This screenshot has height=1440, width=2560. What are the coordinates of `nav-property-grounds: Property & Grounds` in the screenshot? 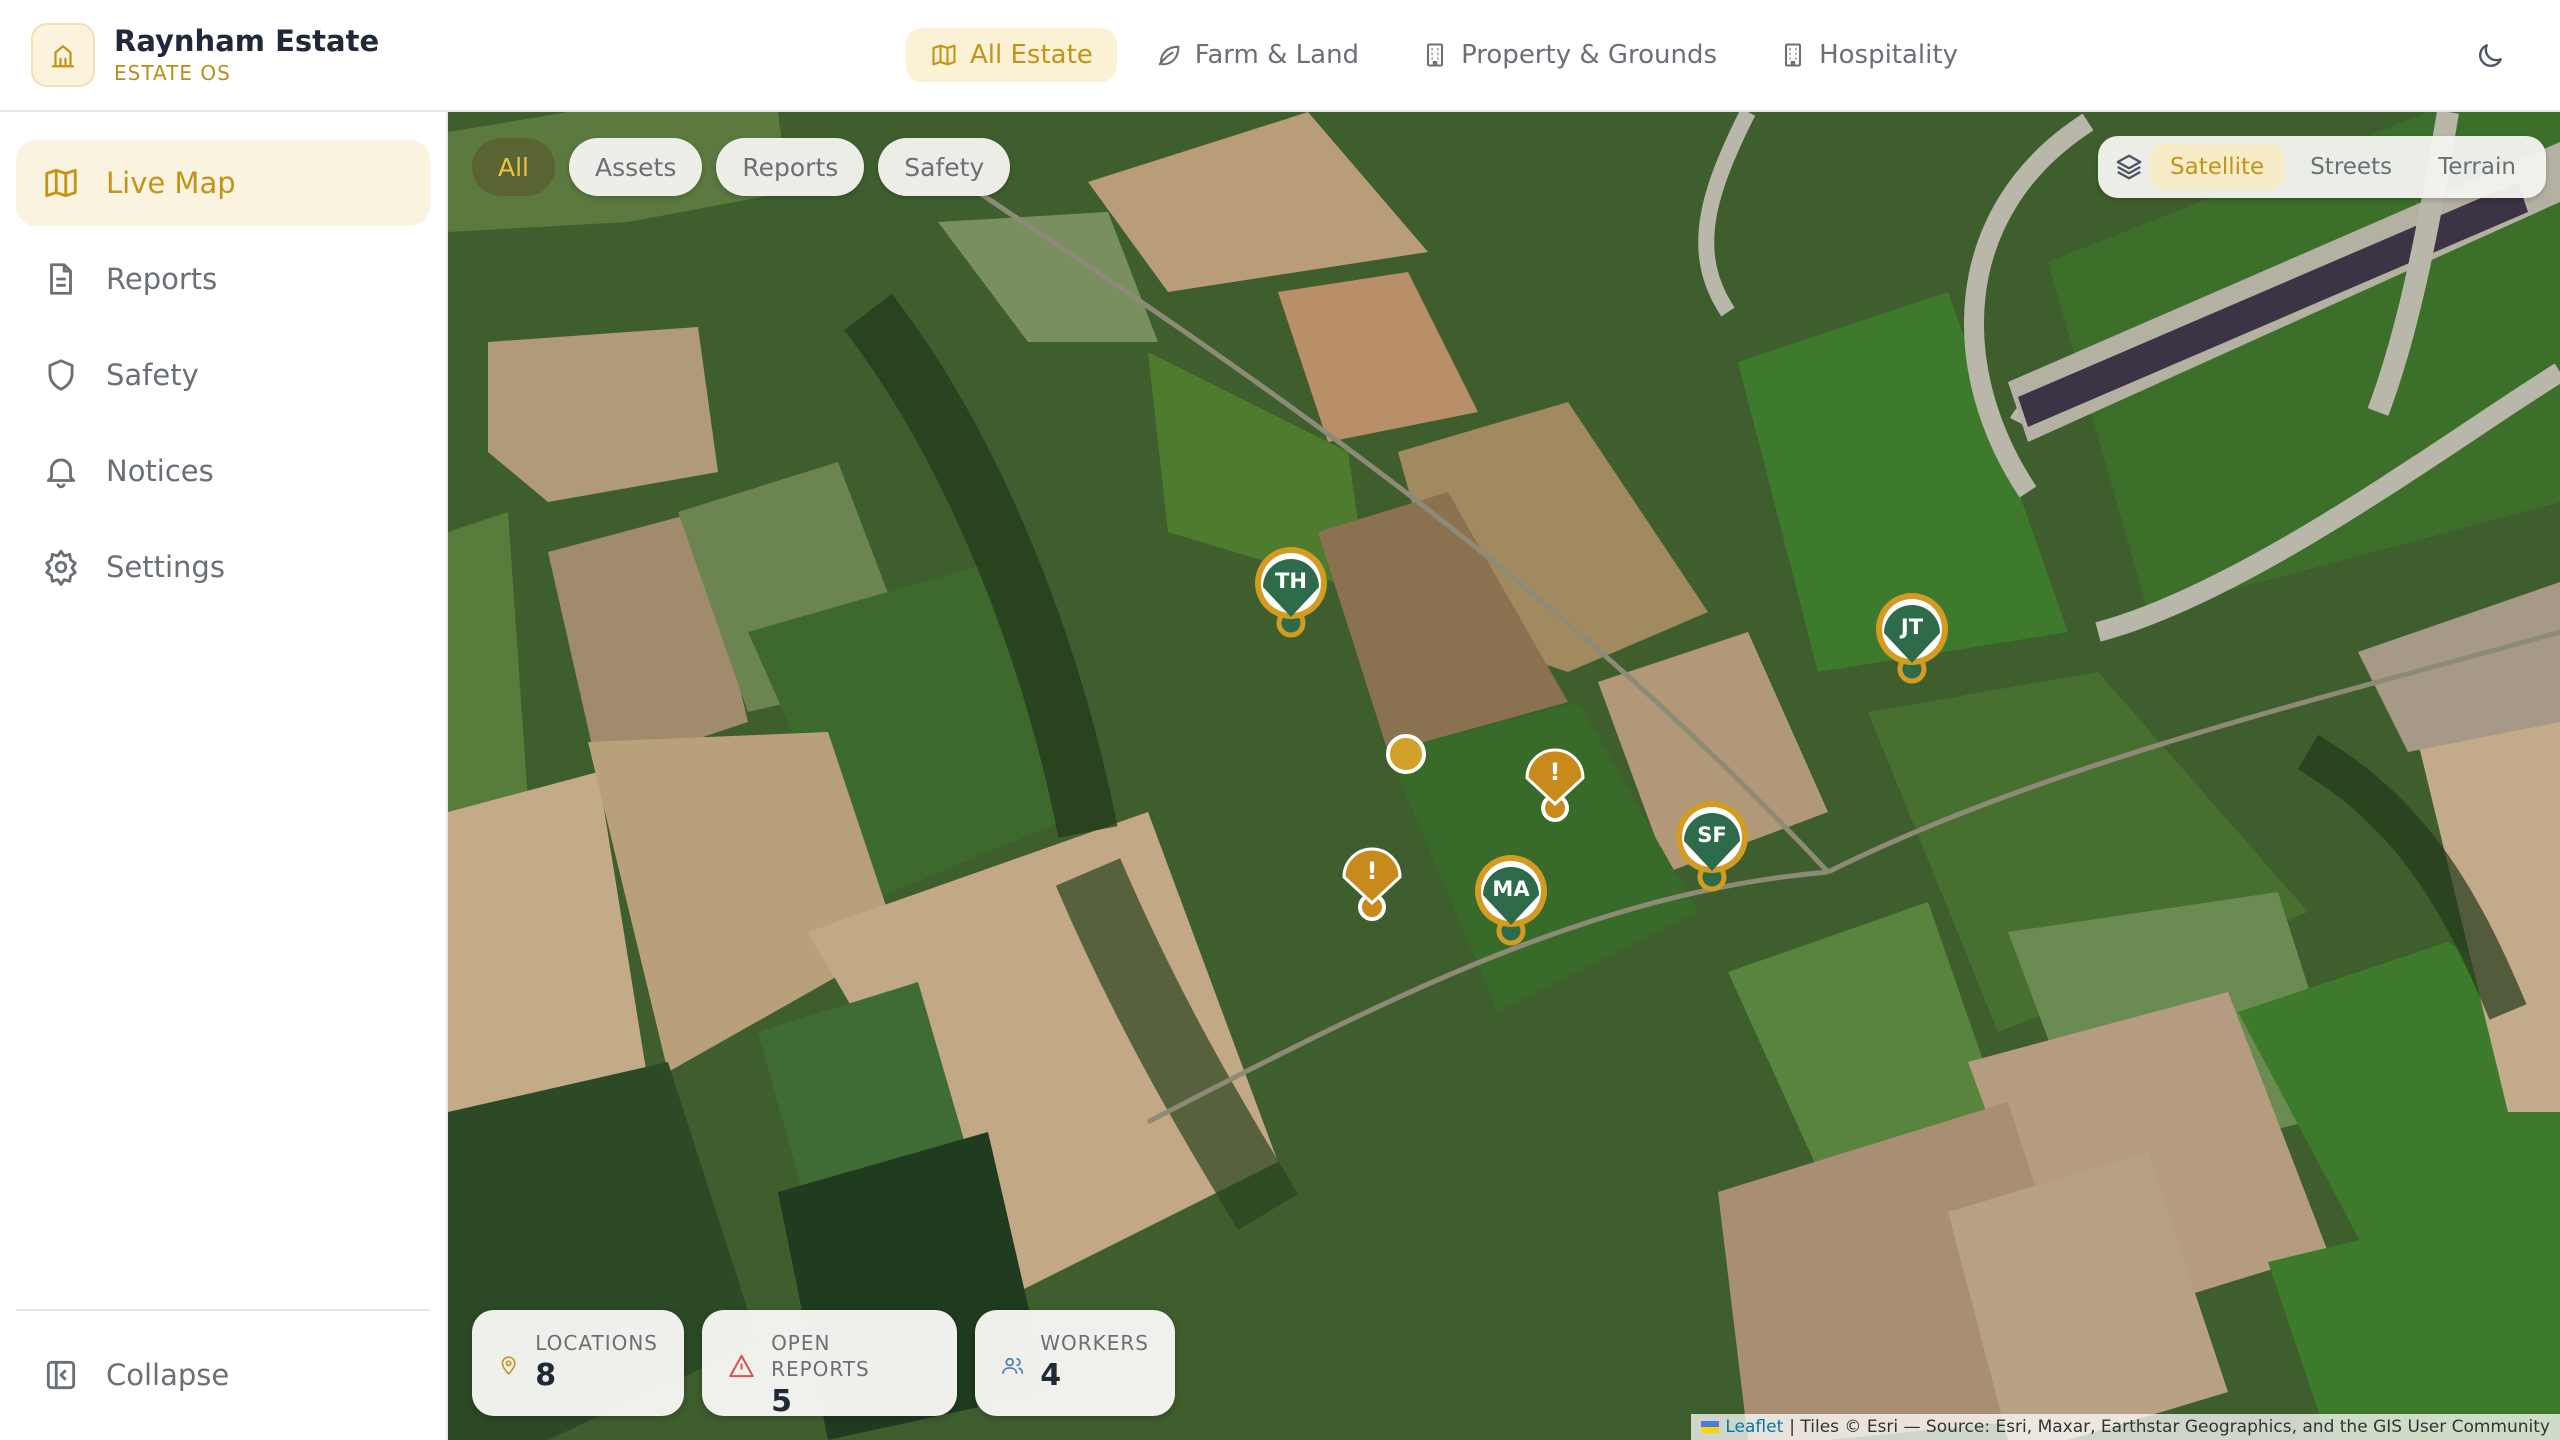 It's located at (1569, 55).